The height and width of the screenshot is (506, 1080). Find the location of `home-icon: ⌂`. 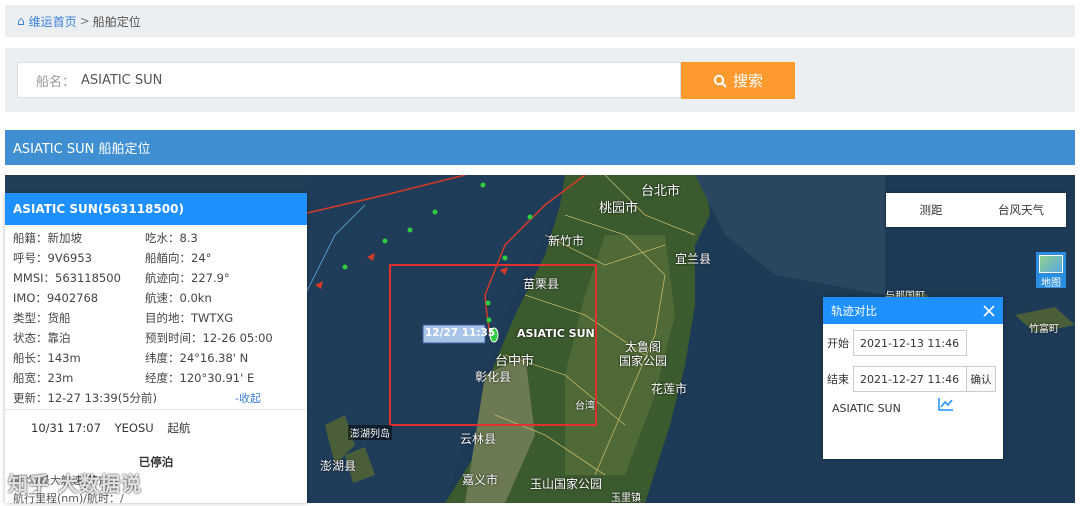

home-icon: ⌂ is located at coordinates (21, 21).